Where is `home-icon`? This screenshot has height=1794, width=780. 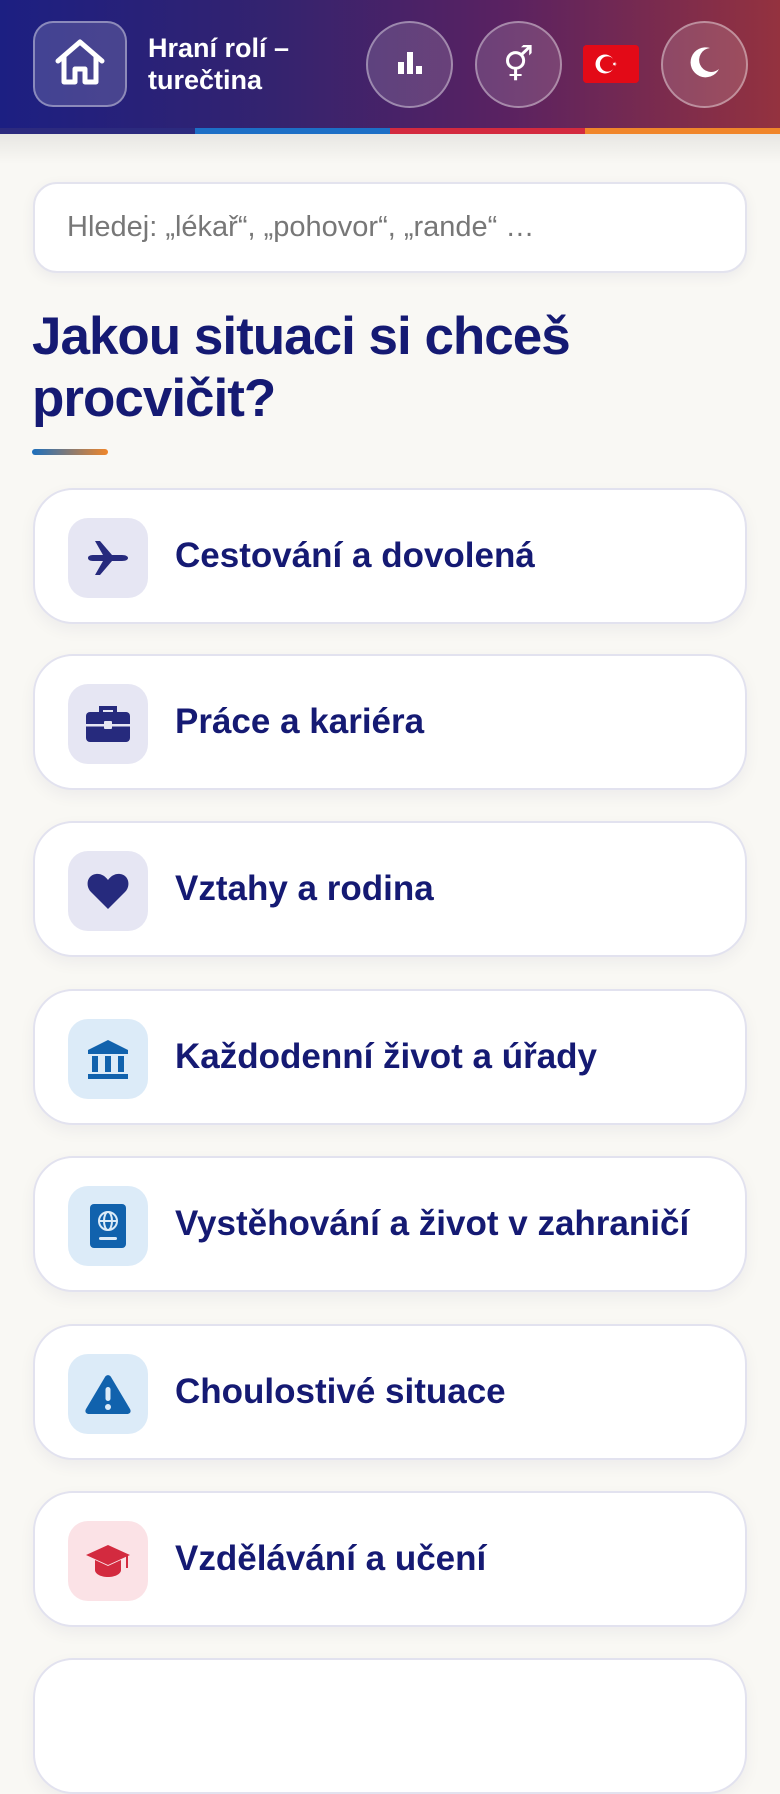 home-icon is located at coordinates (80, 64).